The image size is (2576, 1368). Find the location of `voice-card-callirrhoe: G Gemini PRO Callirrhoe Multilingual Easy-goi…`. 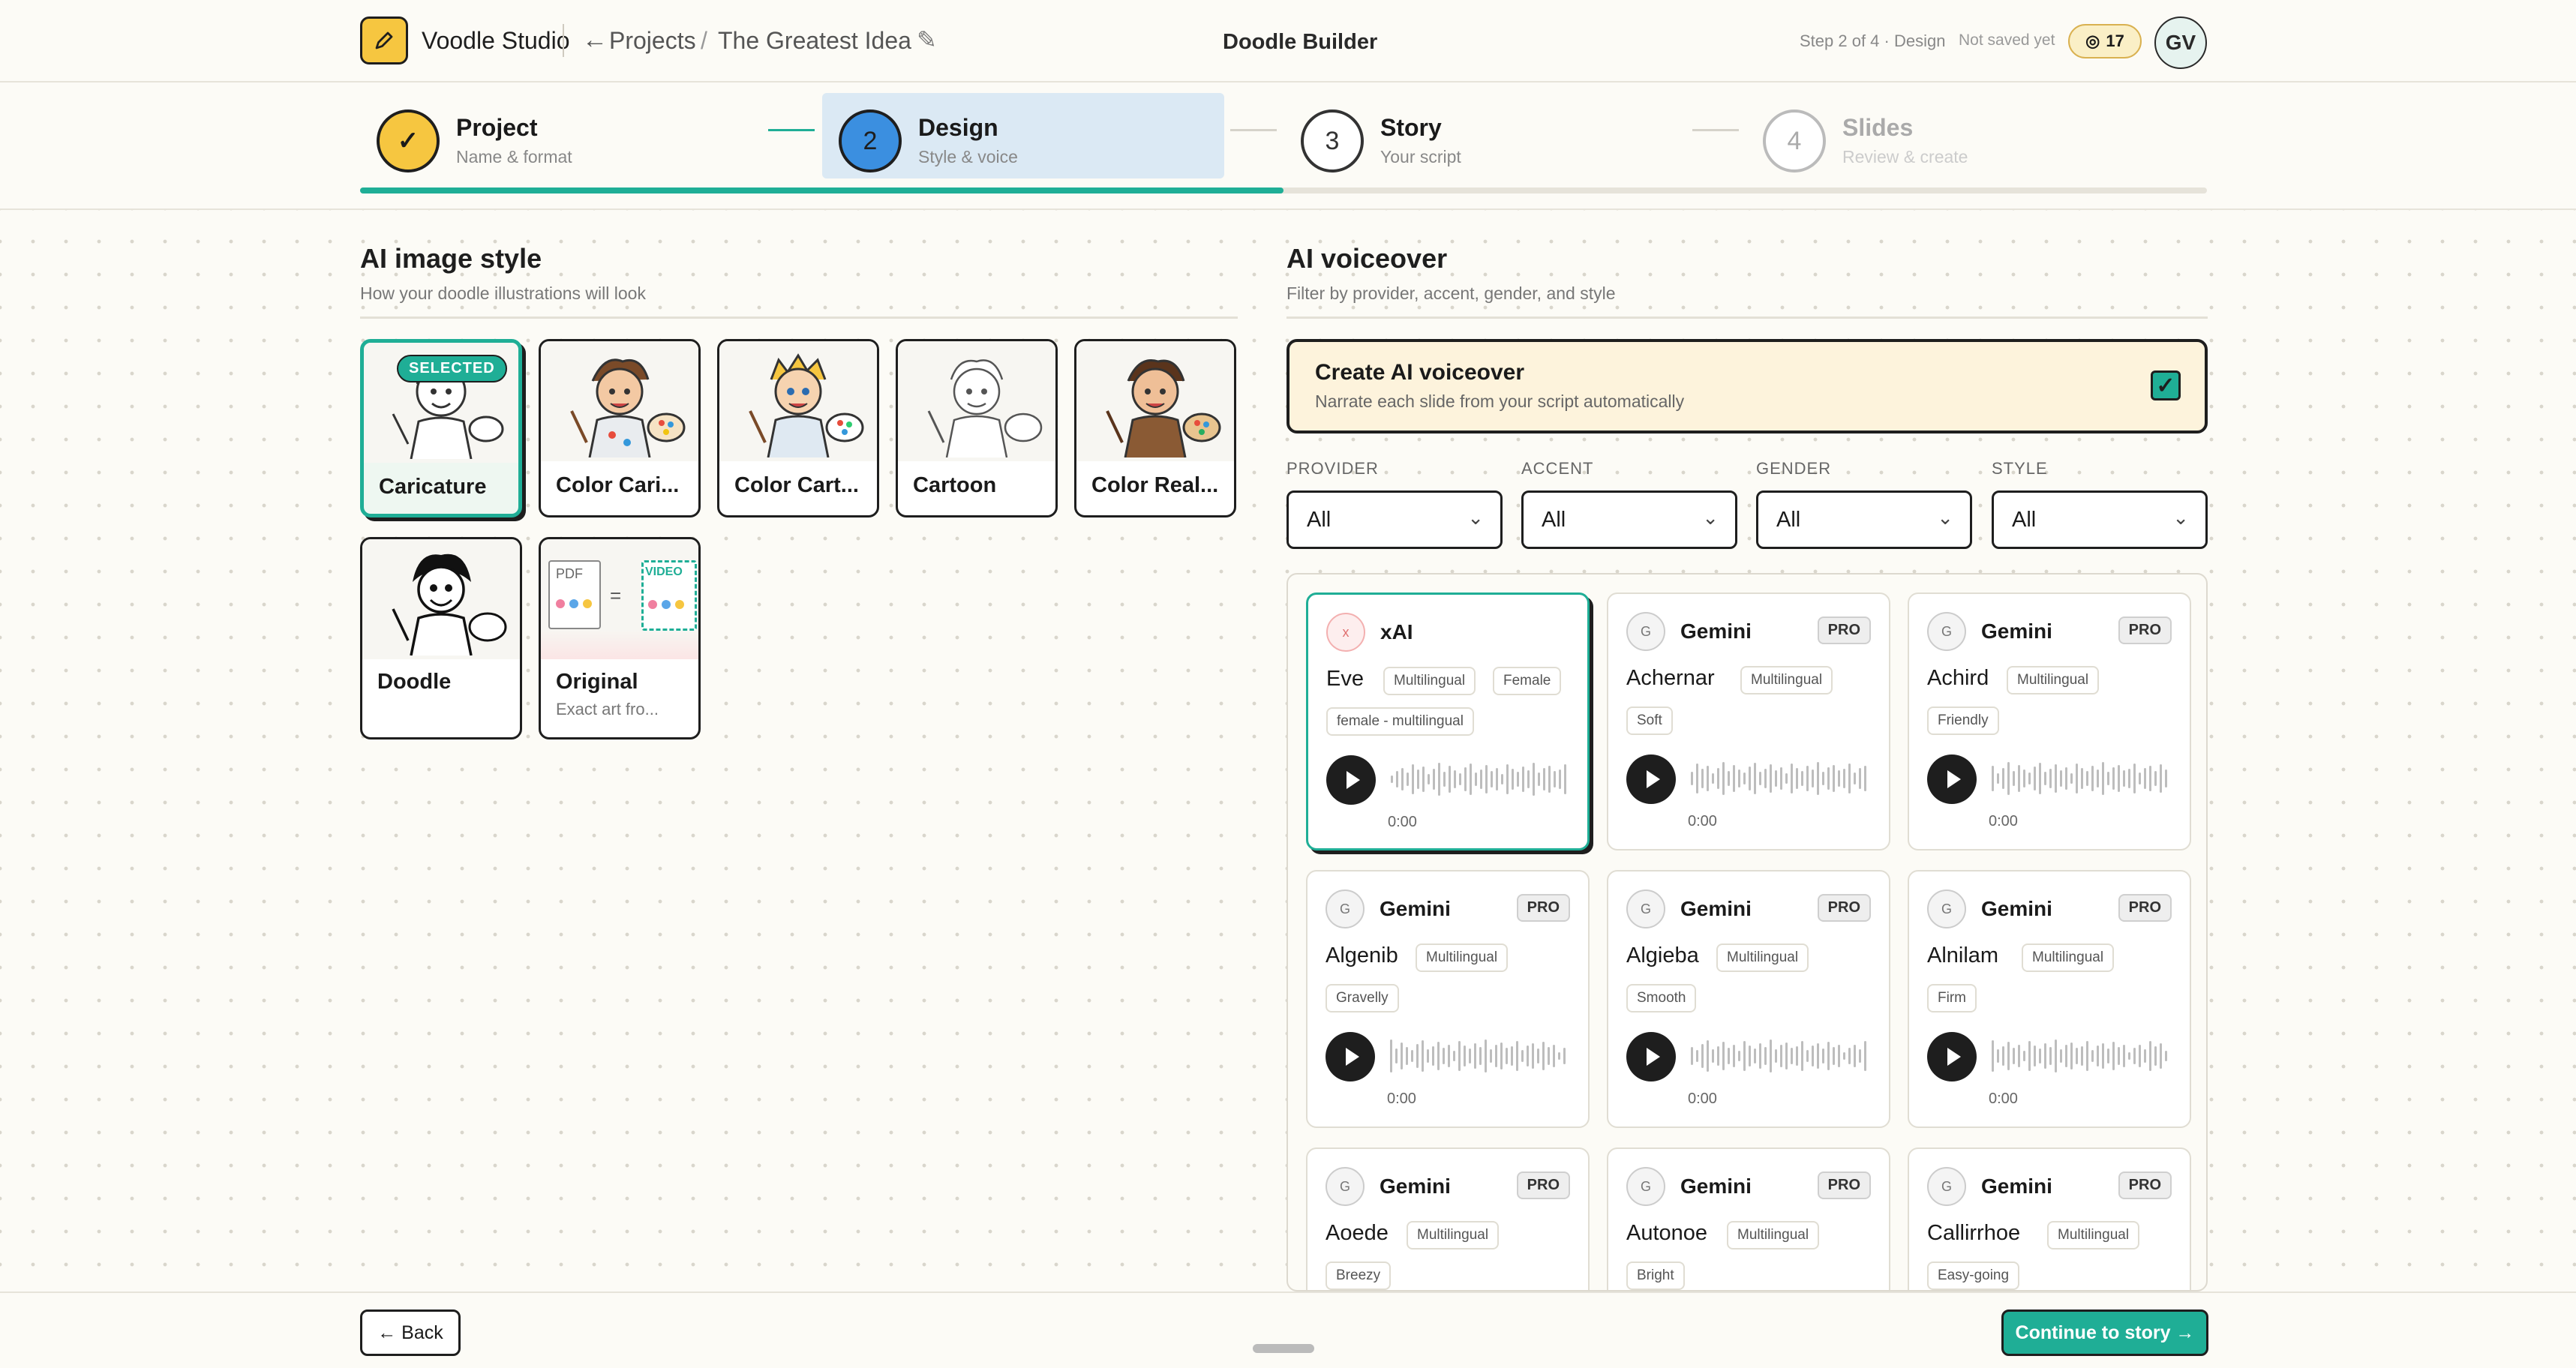

voice-card-callirrhoe: G Gemini PRO Callirrhoe Multilingual Easy-goi… is located at coordinates (2049, 1219).